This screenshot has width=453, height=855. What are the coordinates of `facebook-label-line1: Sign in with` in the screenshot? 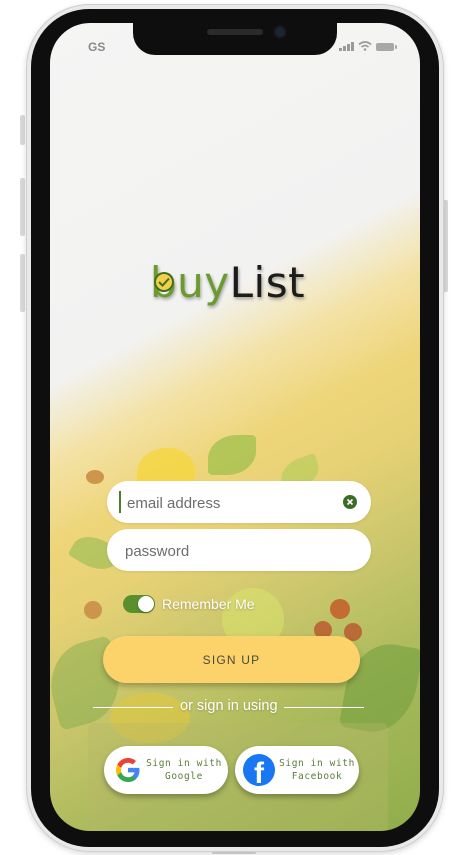 It's located at (317, 763).